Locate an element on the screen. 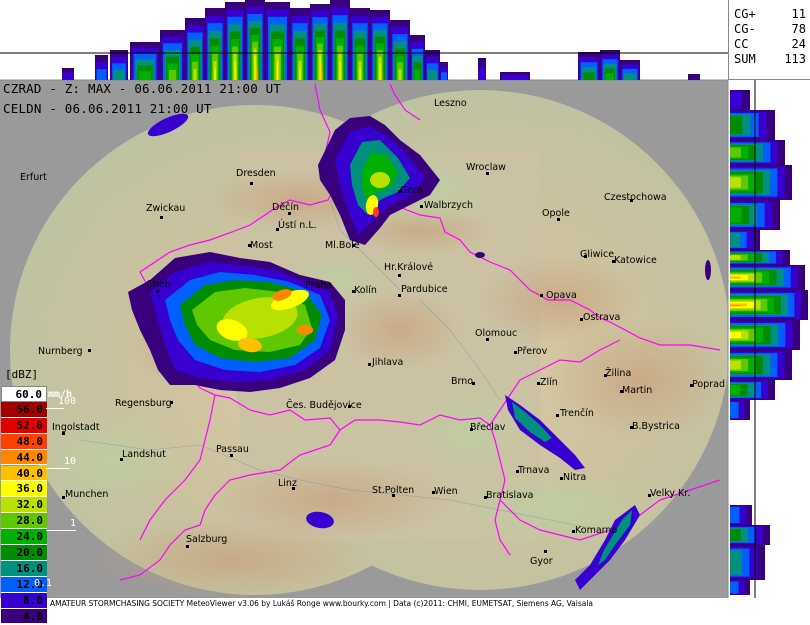 Image resolution: width=810 pixels, height=625 pixels. legend-entry: 28.0 is located at coordinates (24, 521).